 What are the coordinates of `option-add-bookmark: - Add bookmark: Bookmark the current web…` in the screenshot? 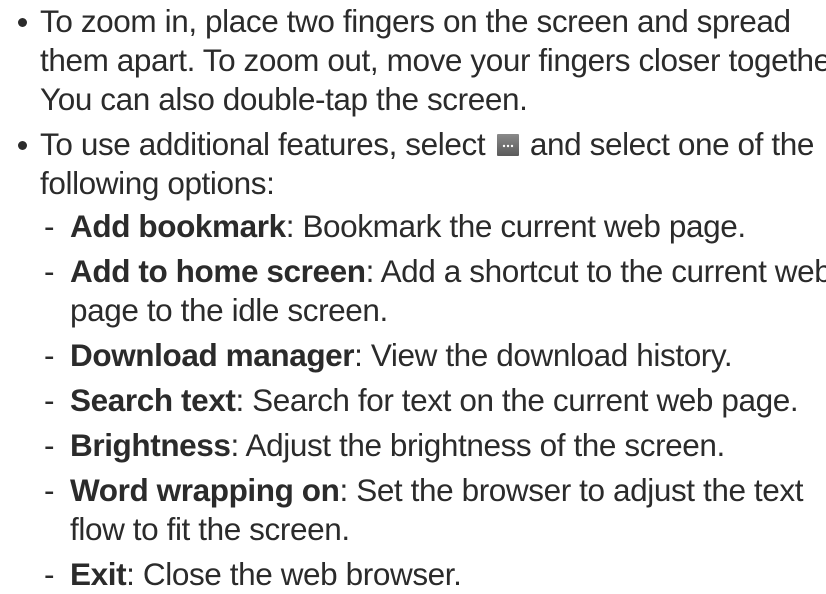 It's located at (433, 226).